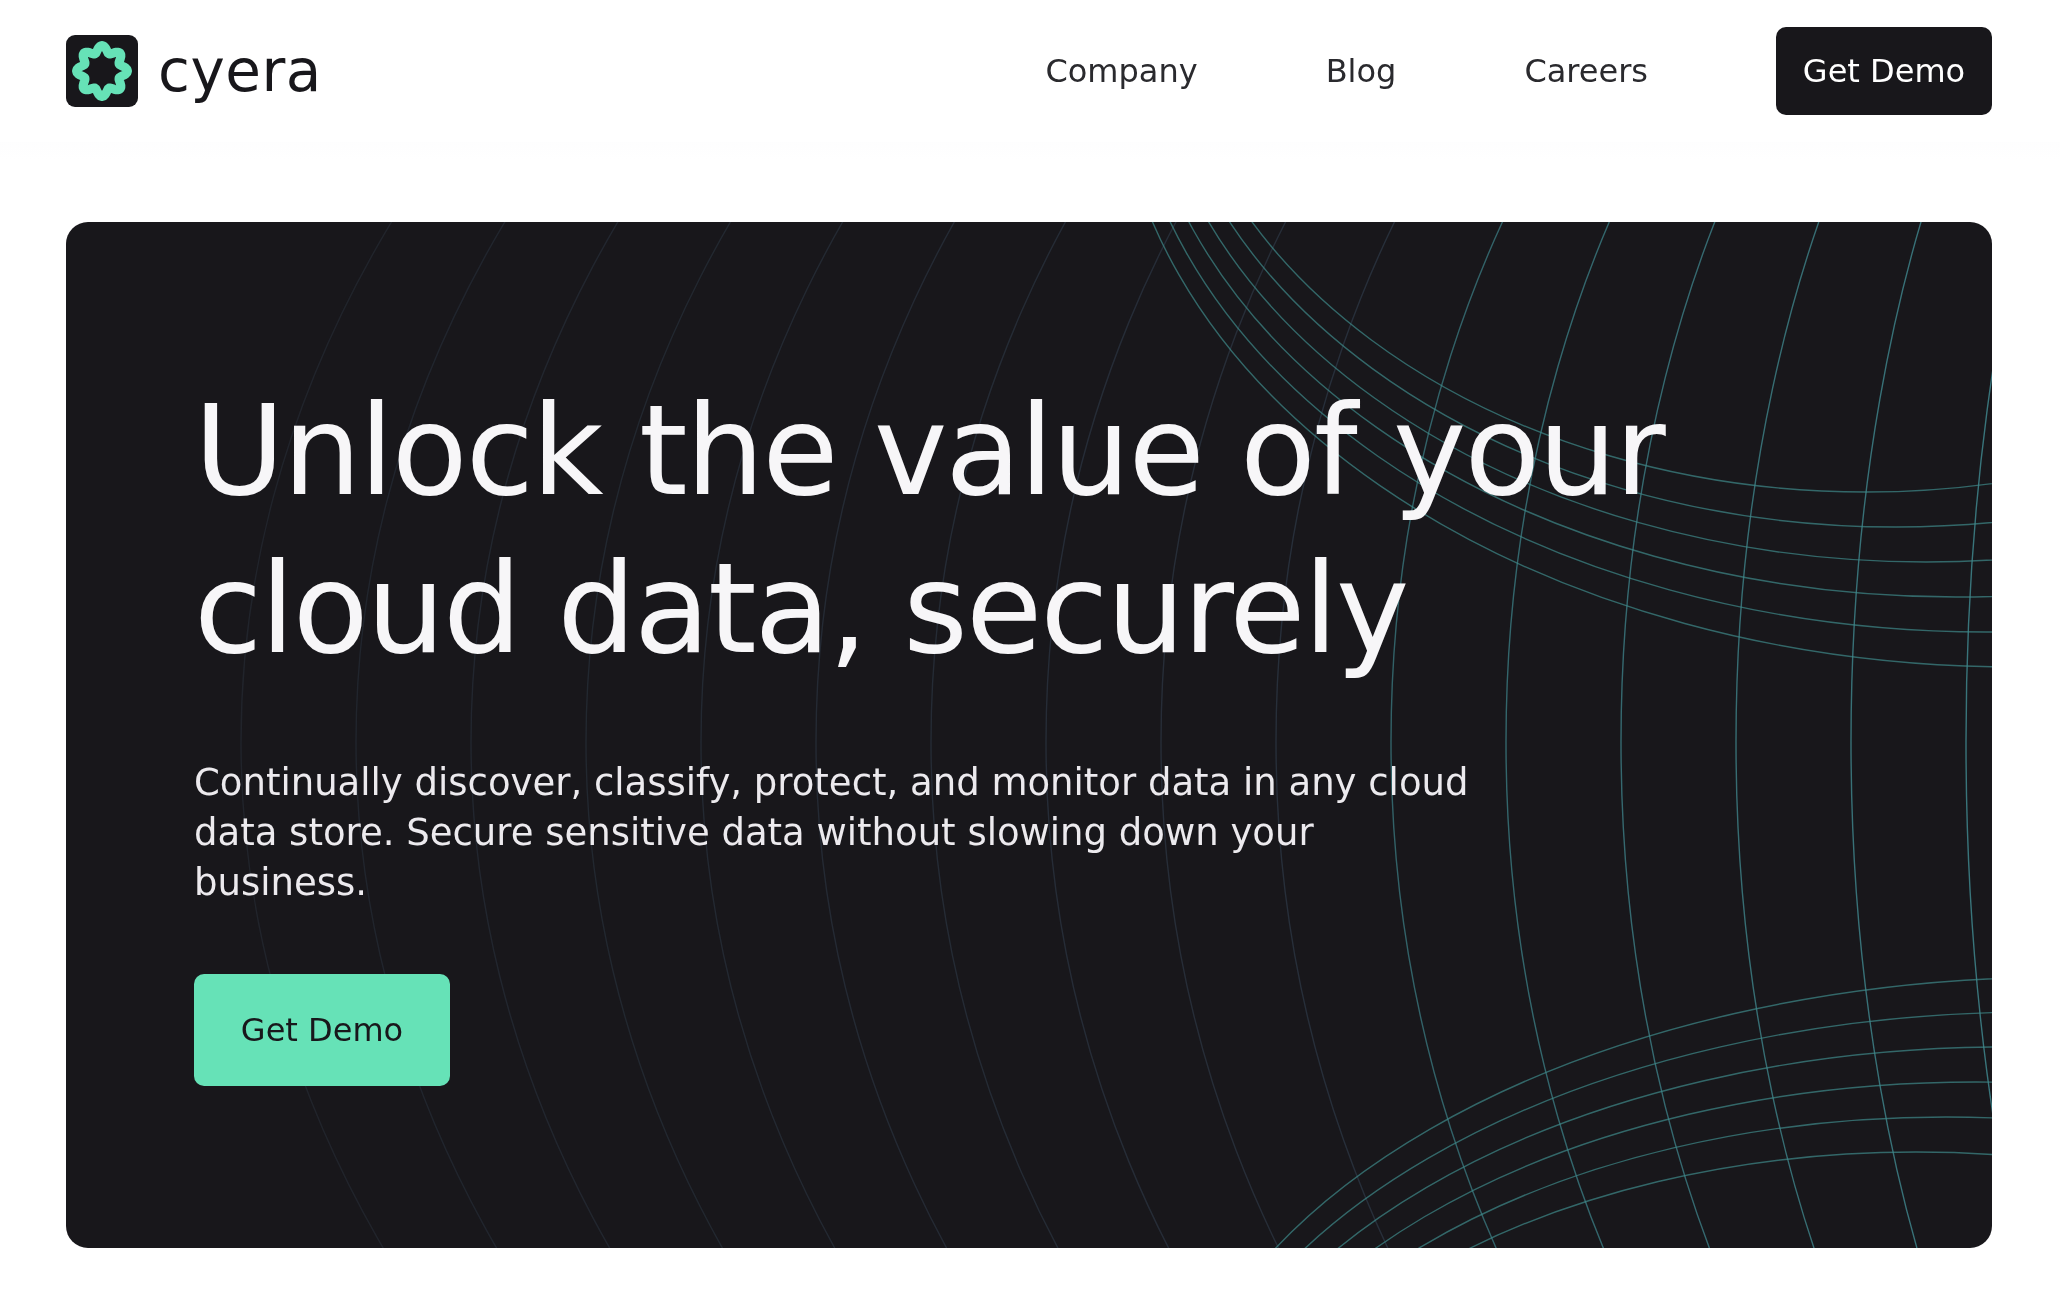  What do you see at coordinates (102, 71) in the screenshot?
I see `logo-icon` at bounding box center [102, 71].